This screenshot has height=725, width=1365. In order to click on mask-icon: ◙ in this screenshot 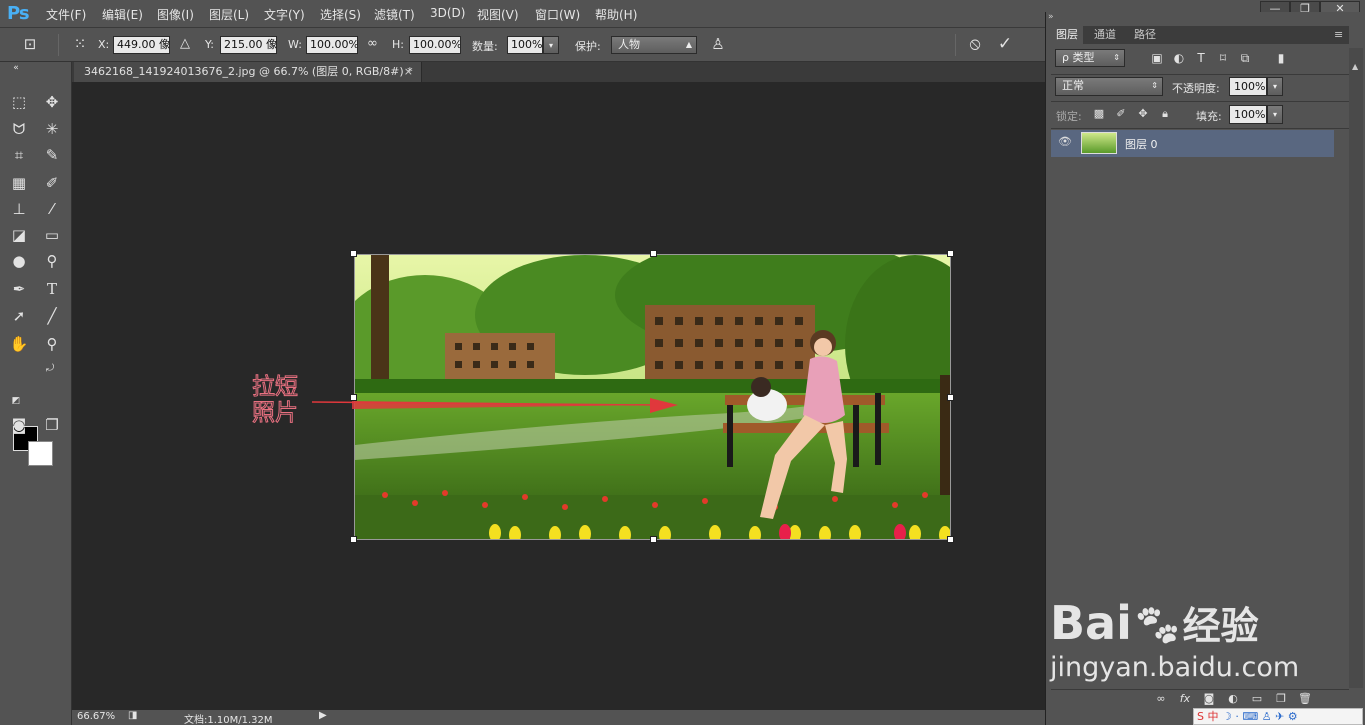, I will do `click(1209, 699)`.